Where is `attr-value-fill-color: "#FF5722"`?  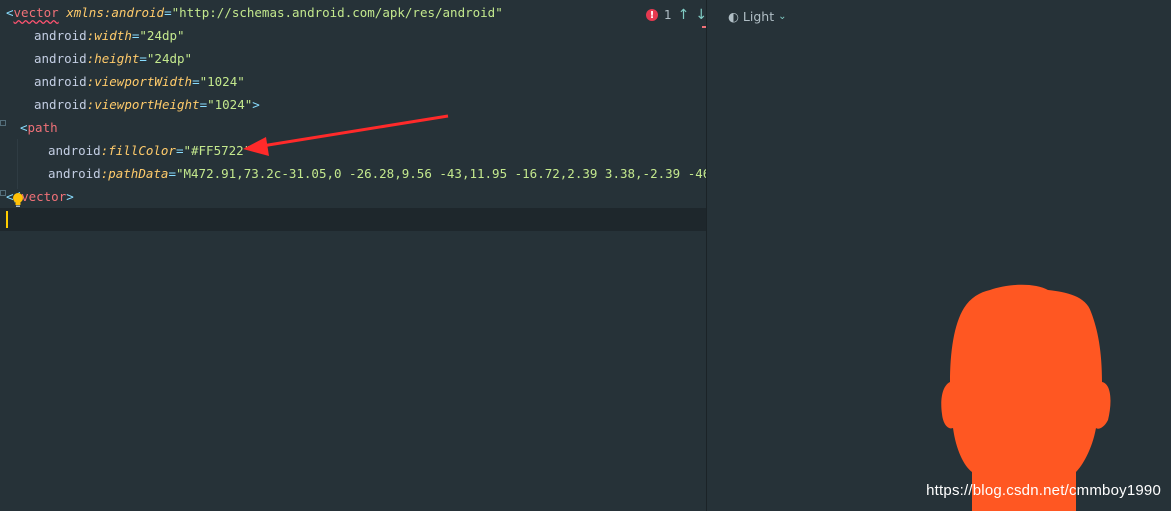 attr-value-fill-color: "#FF5722" is located at coordinates (217, 150).